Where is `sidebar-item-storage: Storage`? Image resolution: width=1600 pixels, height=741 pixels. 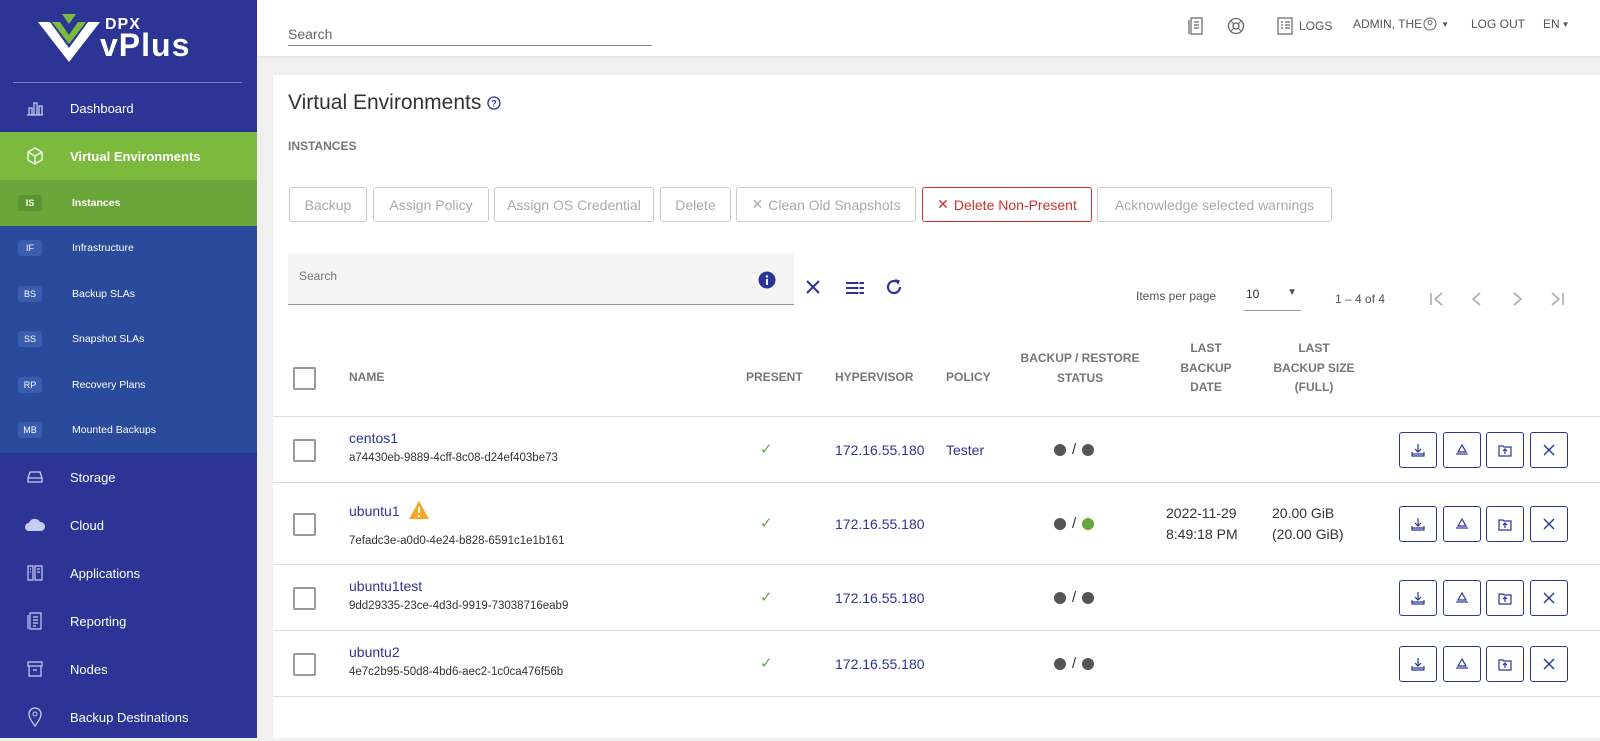
sidebar-item-storage: Storage is located at coordinates (128, 477).